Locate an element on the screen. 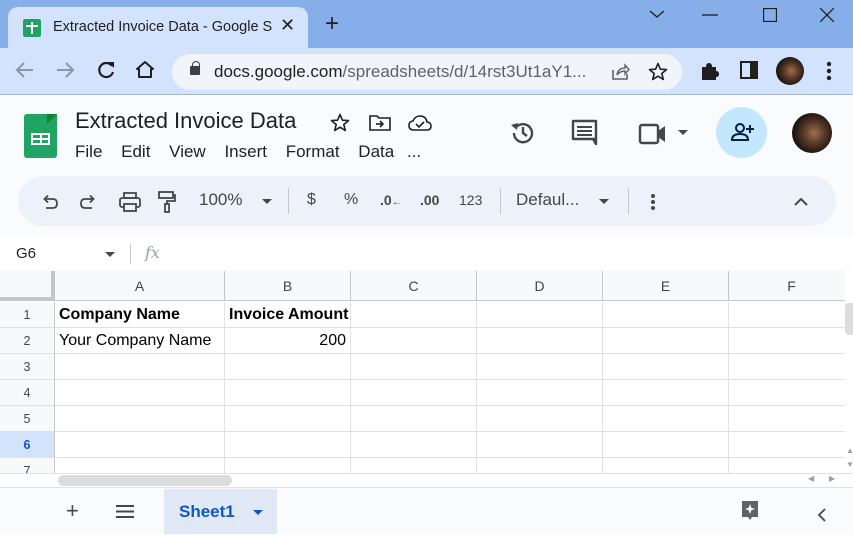 The image size is (853, 535). row-header-7: 7 is located at coordinates (27, 465).